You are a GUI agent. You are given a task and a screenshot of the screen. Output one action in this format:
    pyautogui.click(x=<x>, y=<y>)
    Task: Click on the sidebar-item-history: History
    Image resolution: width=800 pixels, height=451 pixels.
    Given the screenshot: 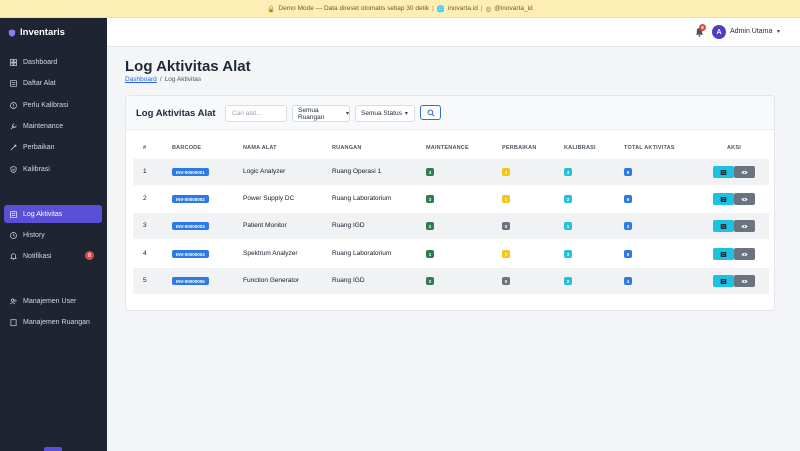 What is the action you would take?
    pyautogui.click(x=53, y=235)
    